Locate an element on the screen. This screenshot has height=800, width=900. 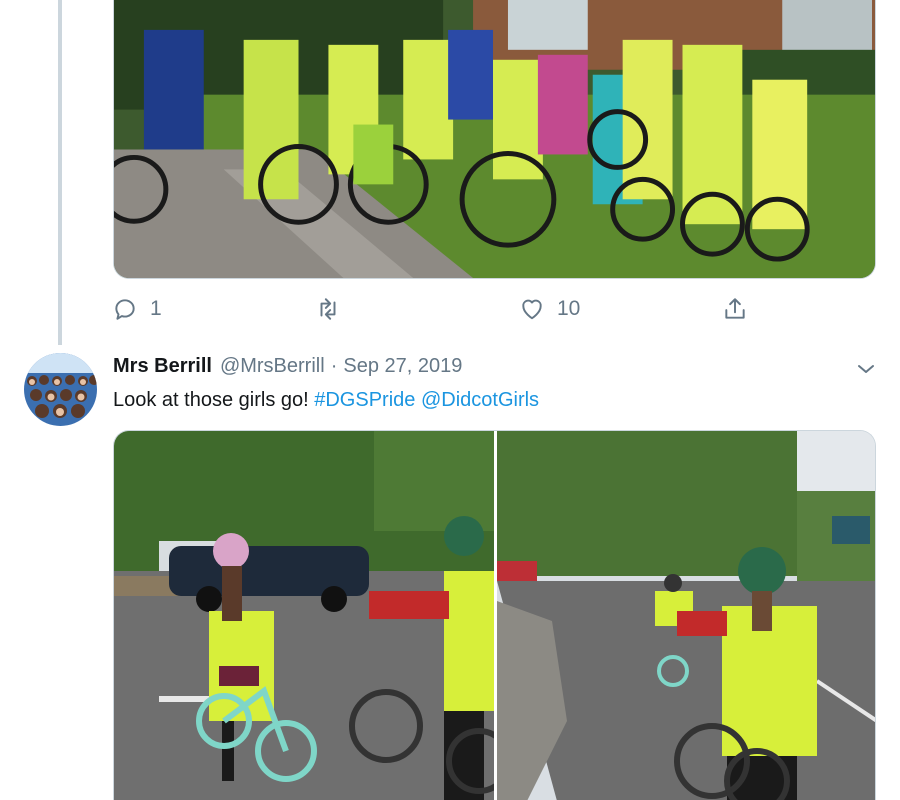
display-name: Mrs Berrill is located at coordinates (162, 366).